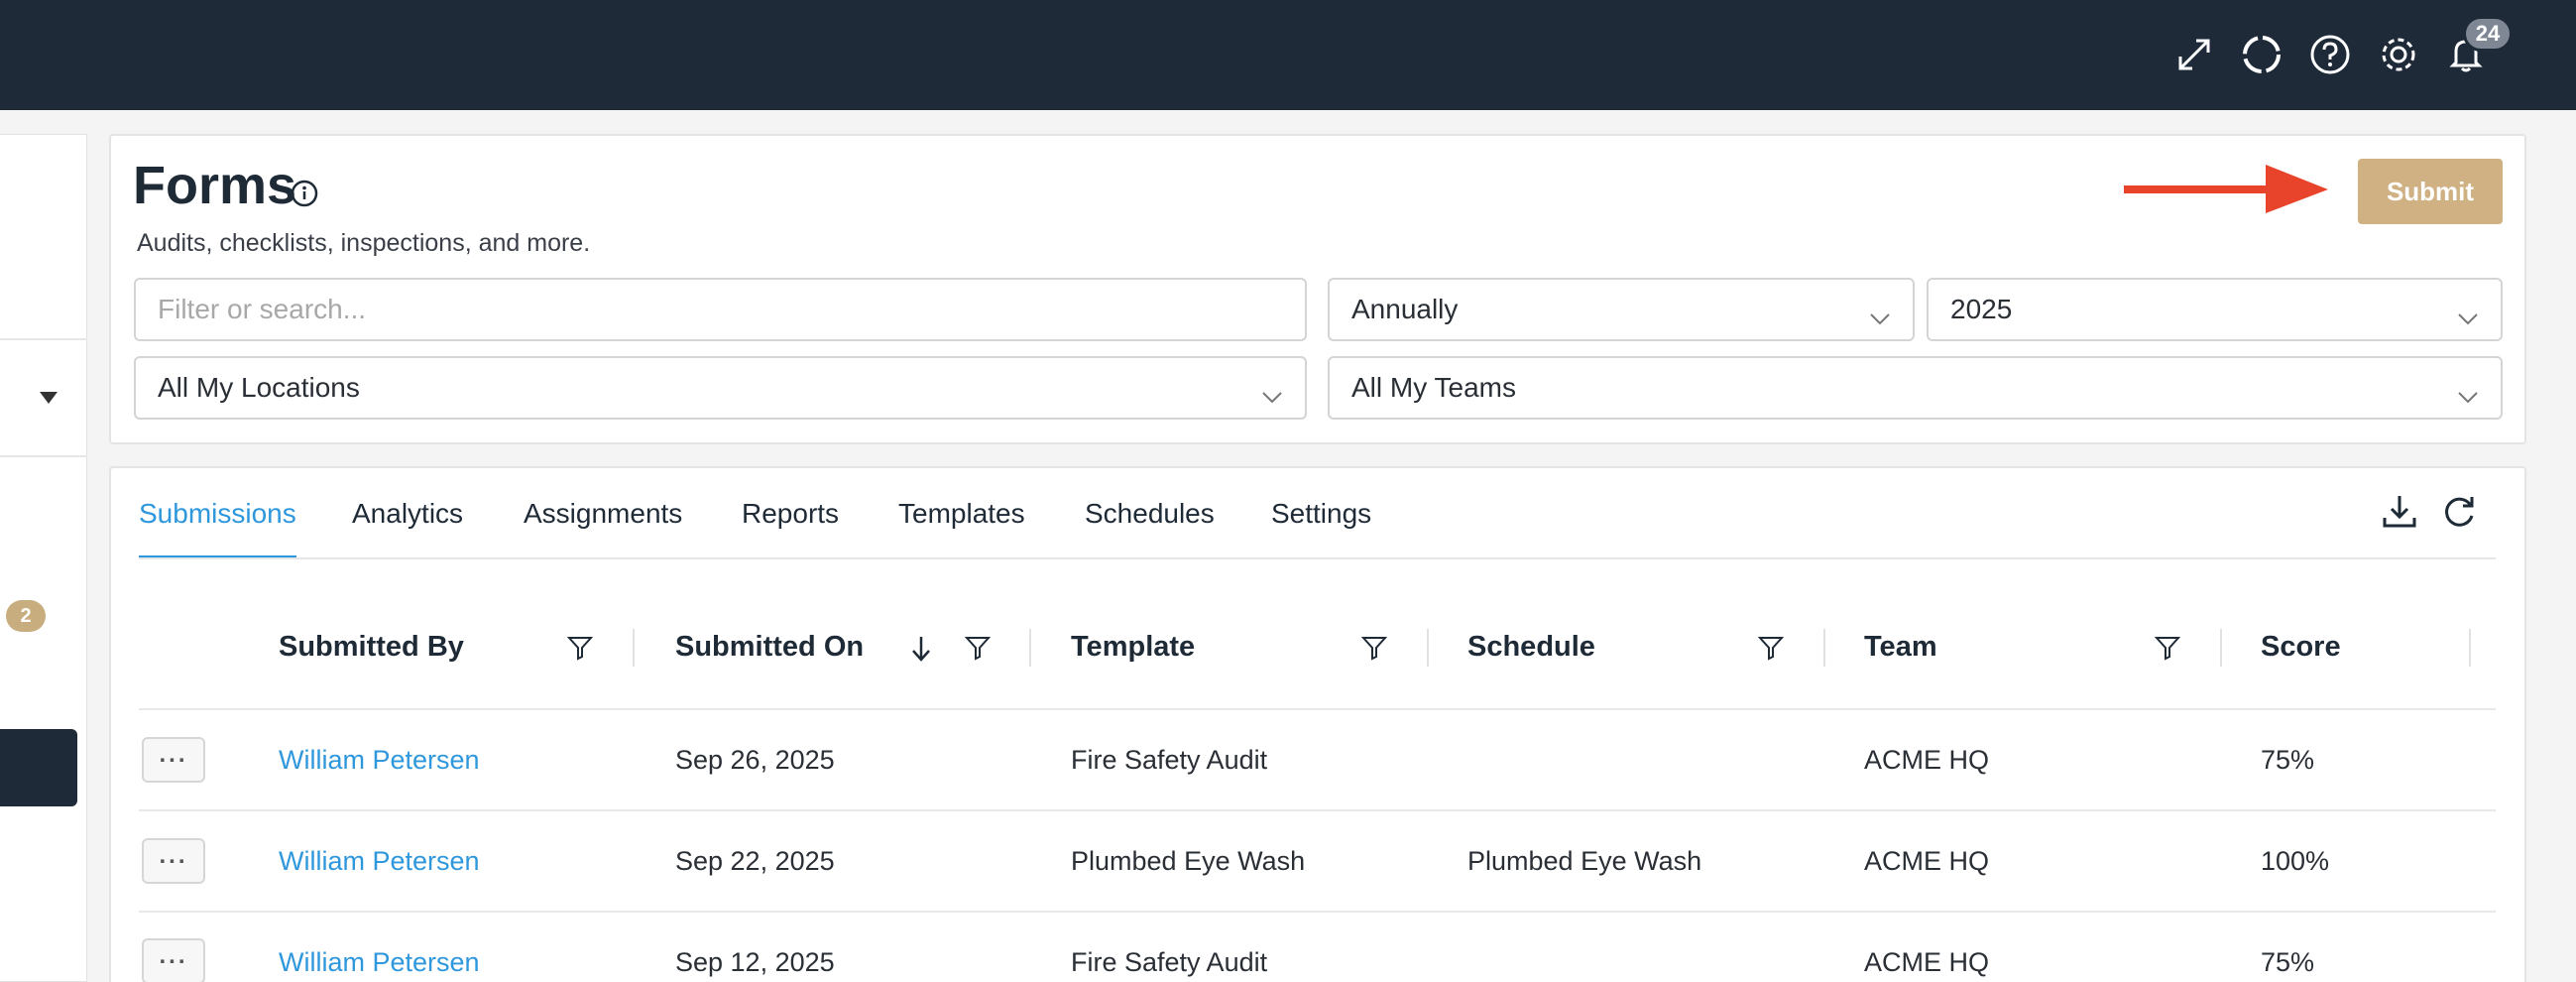  What do you see at coordinates (1150, 526) in the screenshot?
I see `tab-schedules: Schedules` at bounding box center [1150, 526].